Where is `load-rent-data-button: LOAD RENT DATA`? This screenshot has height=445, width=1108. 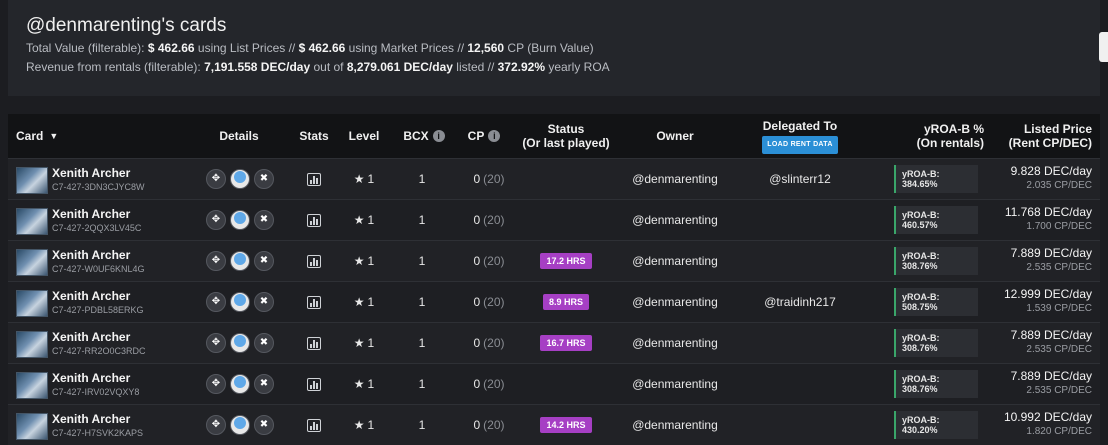
load-rent-data-button: LOAD RENT DATA is located at coordinates (800, 144).